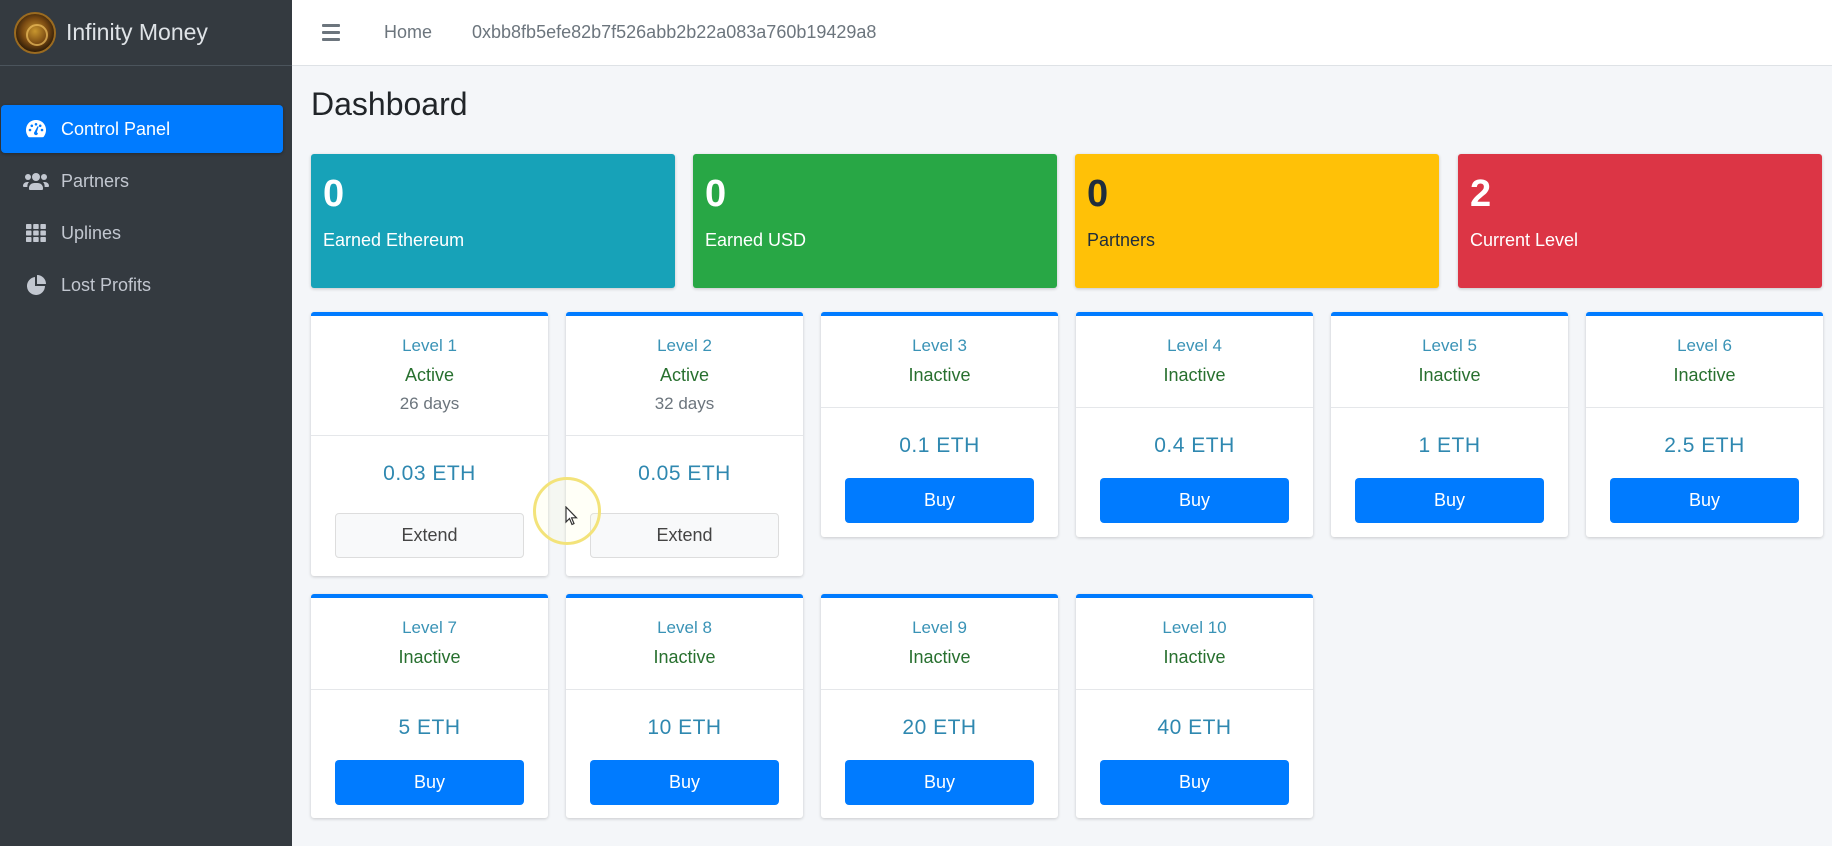 The width and height of the screenshot is (1832, 846). I want to click on level-price: 10 ETH, so click(684, 727).